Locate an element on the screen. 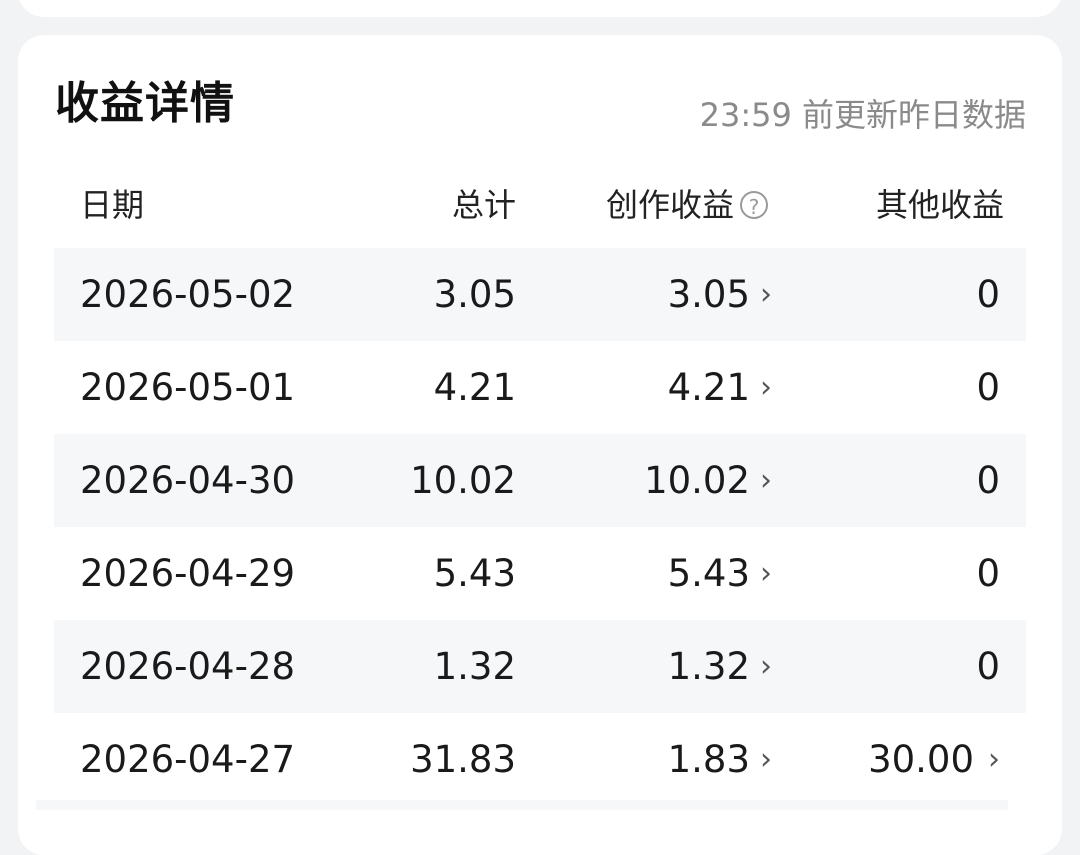 The image size is (1080, 855). section-title: 收益详情 is located at coordinates (145, 103).